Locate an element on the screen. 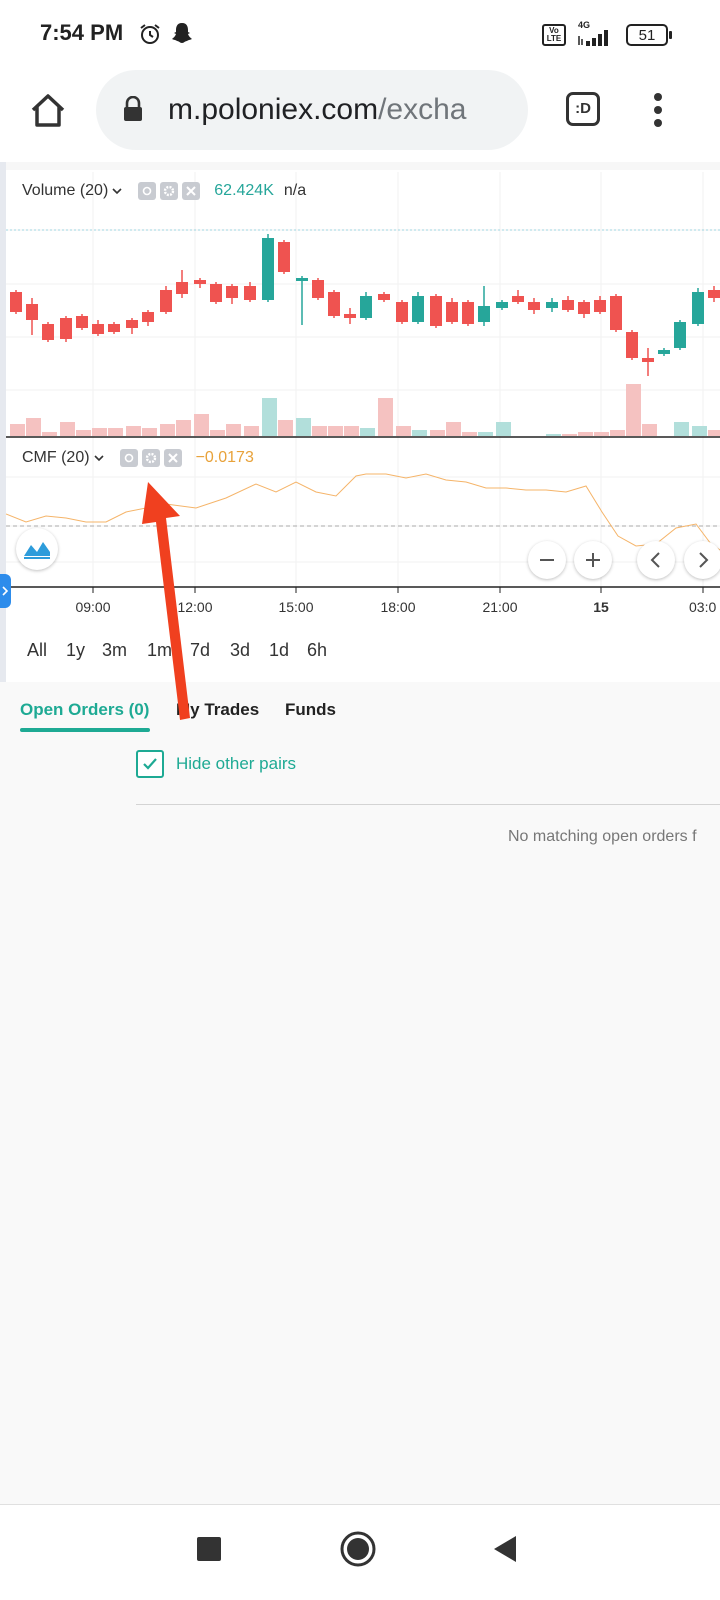 This screenshot has height=1600, width=720. plus-icon is located at coordinates (593, 560).